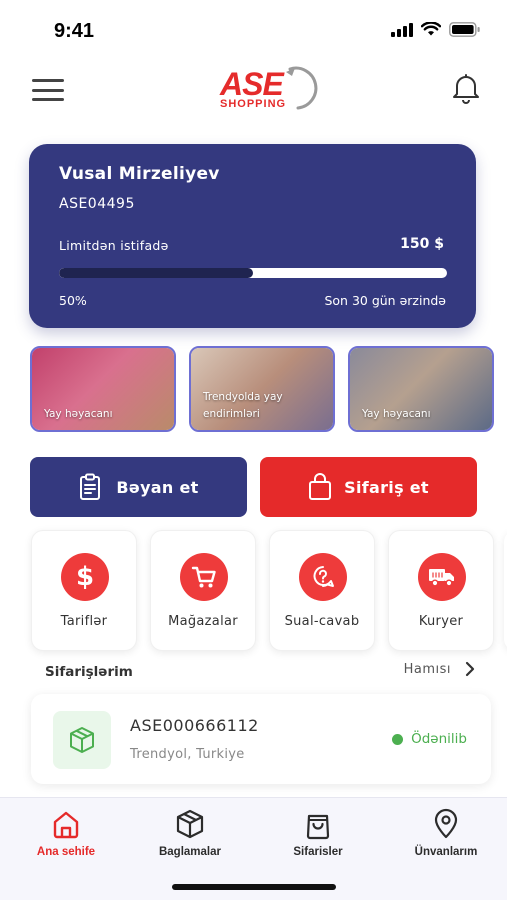  What do you see at coordinates (253, 31) in the screenshot?
I see `status-bar: 9:41` at bounding box center [253, 31].